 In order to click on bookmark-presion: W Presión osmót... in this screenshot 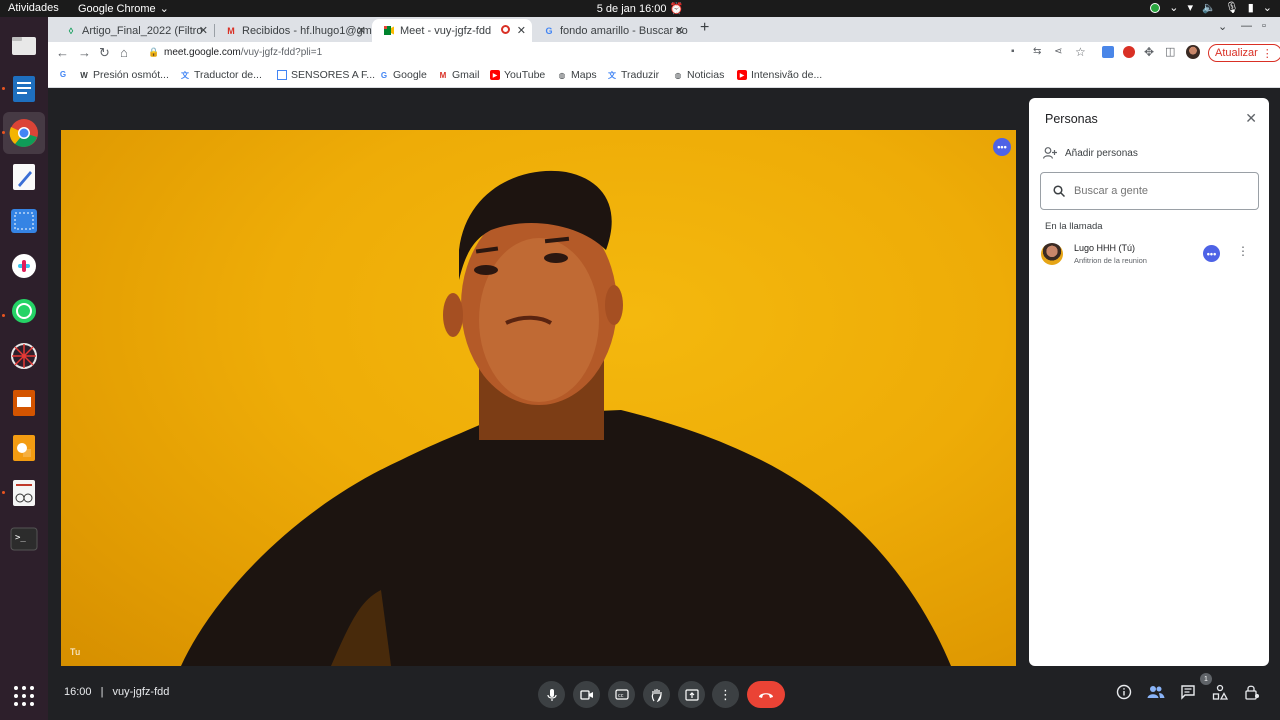, I will do `click(124, 75)`.